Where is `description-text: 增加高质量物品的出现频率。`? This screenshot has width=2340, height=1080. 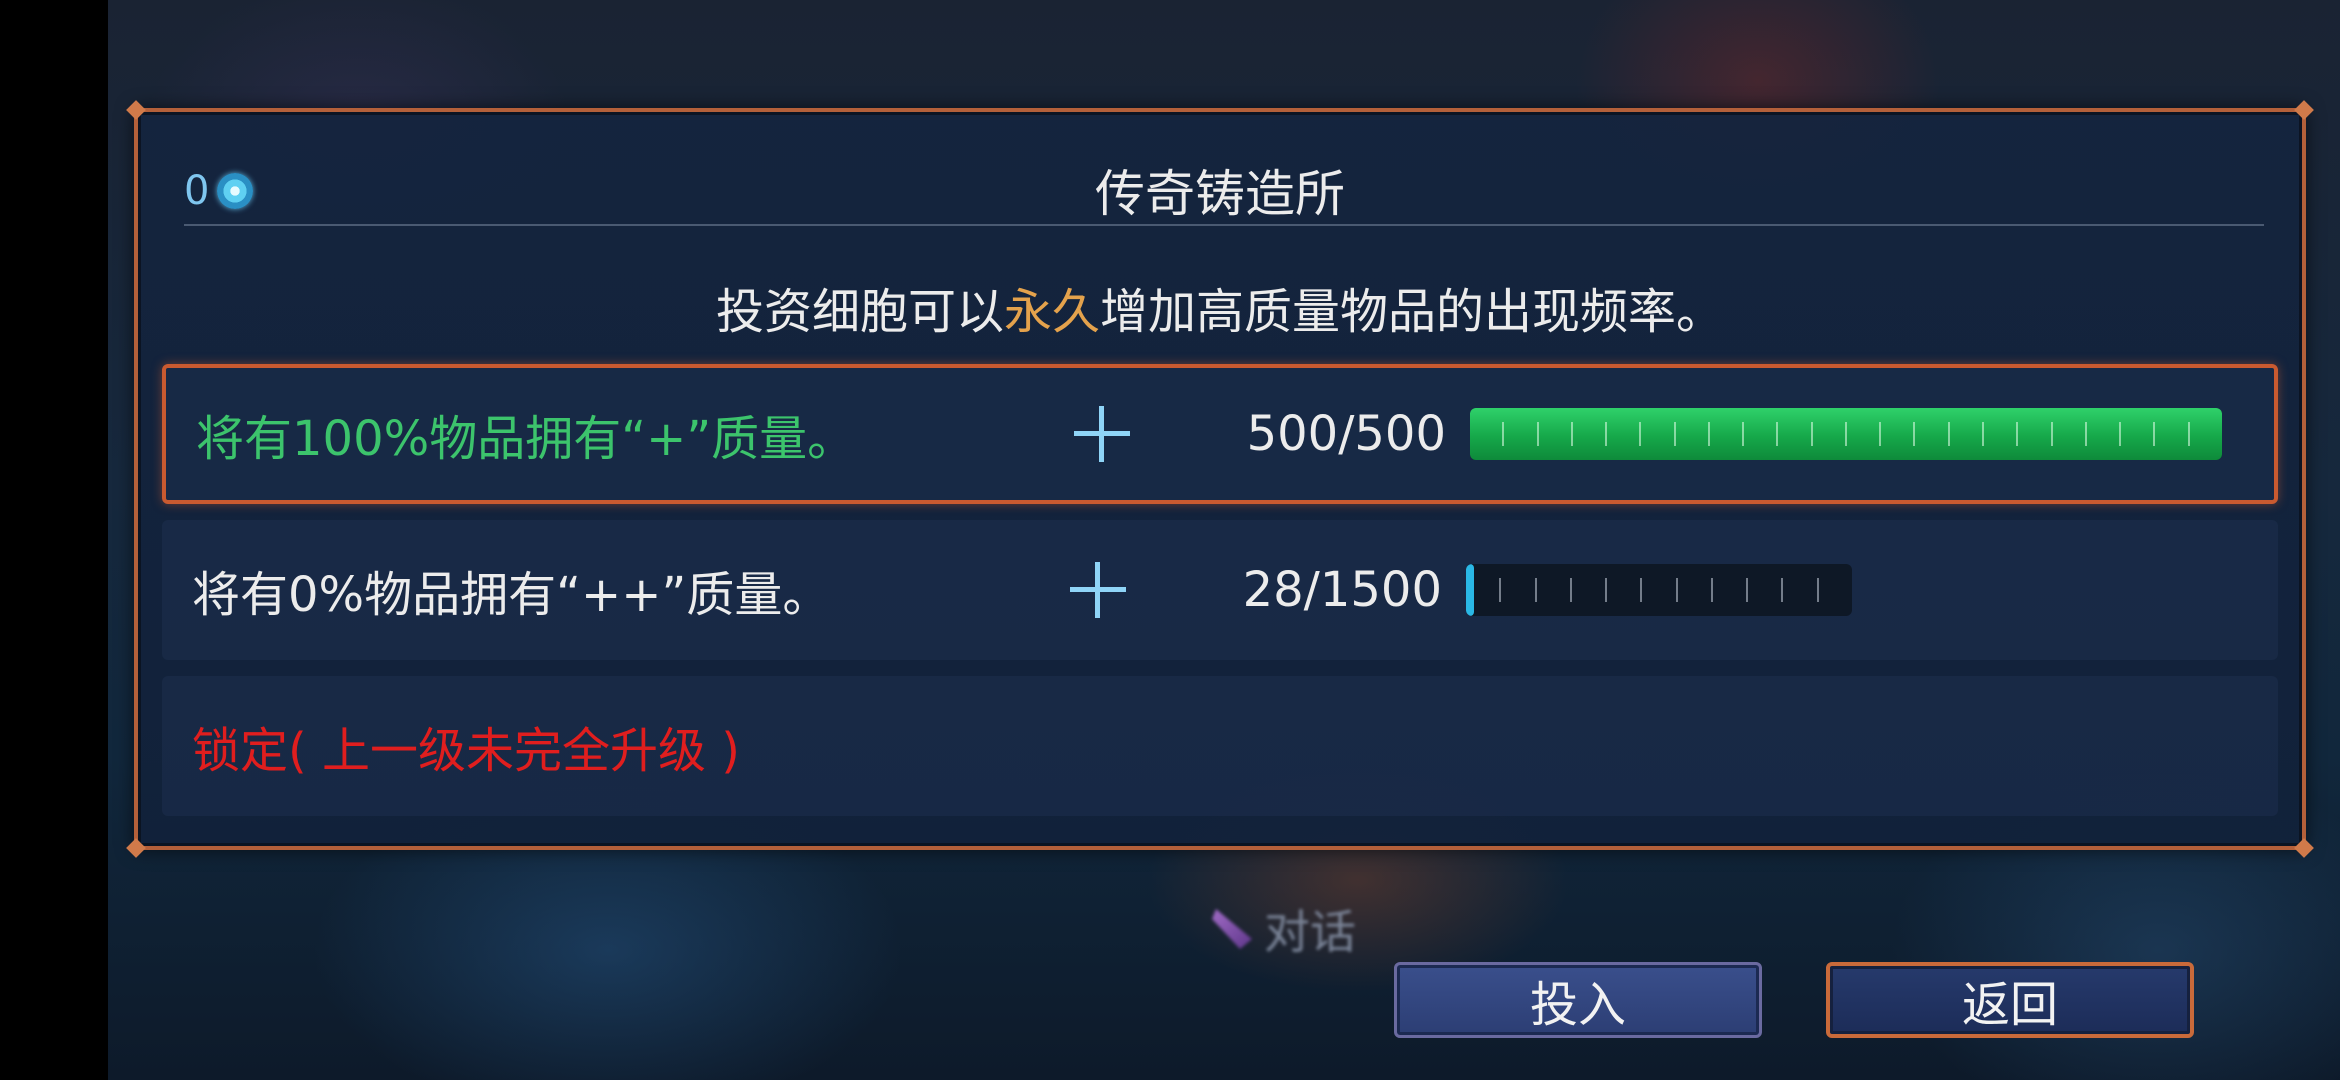
description-text: 增加高质量物品的出现频率。 is located at coordinates (1412, 312).